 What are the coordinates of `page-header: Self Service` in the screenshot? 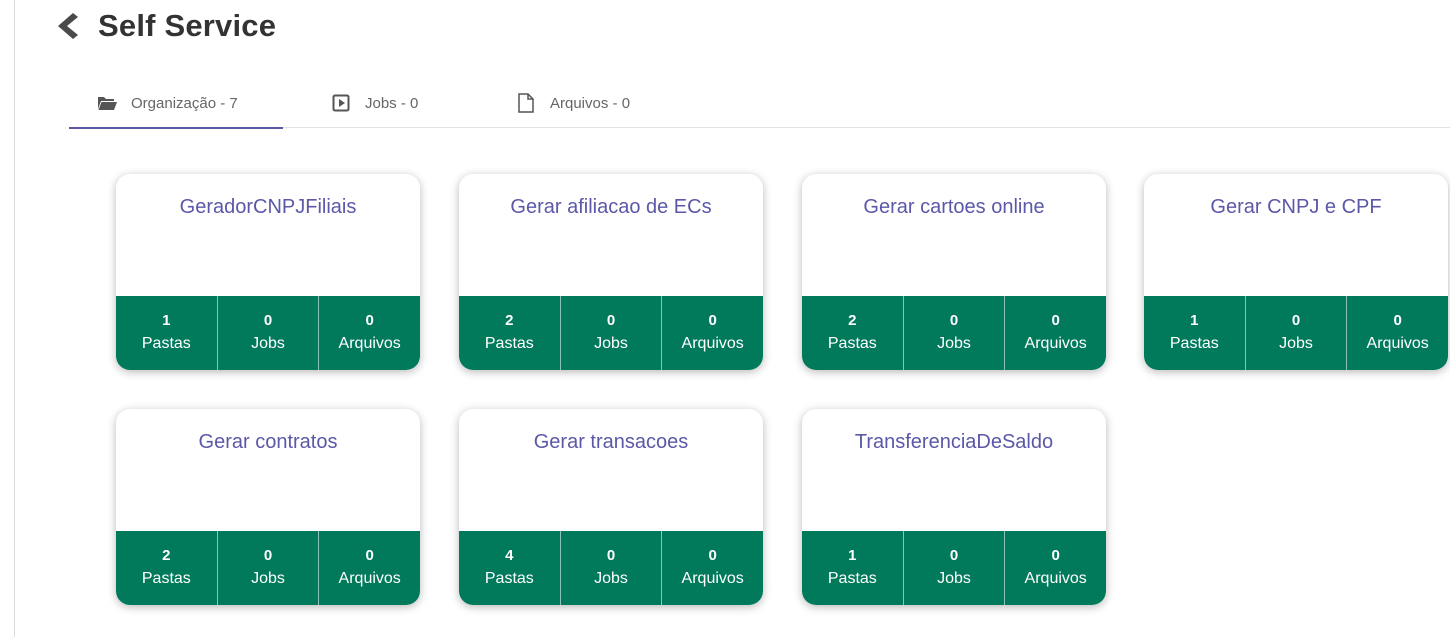 It's located at (165, 26).